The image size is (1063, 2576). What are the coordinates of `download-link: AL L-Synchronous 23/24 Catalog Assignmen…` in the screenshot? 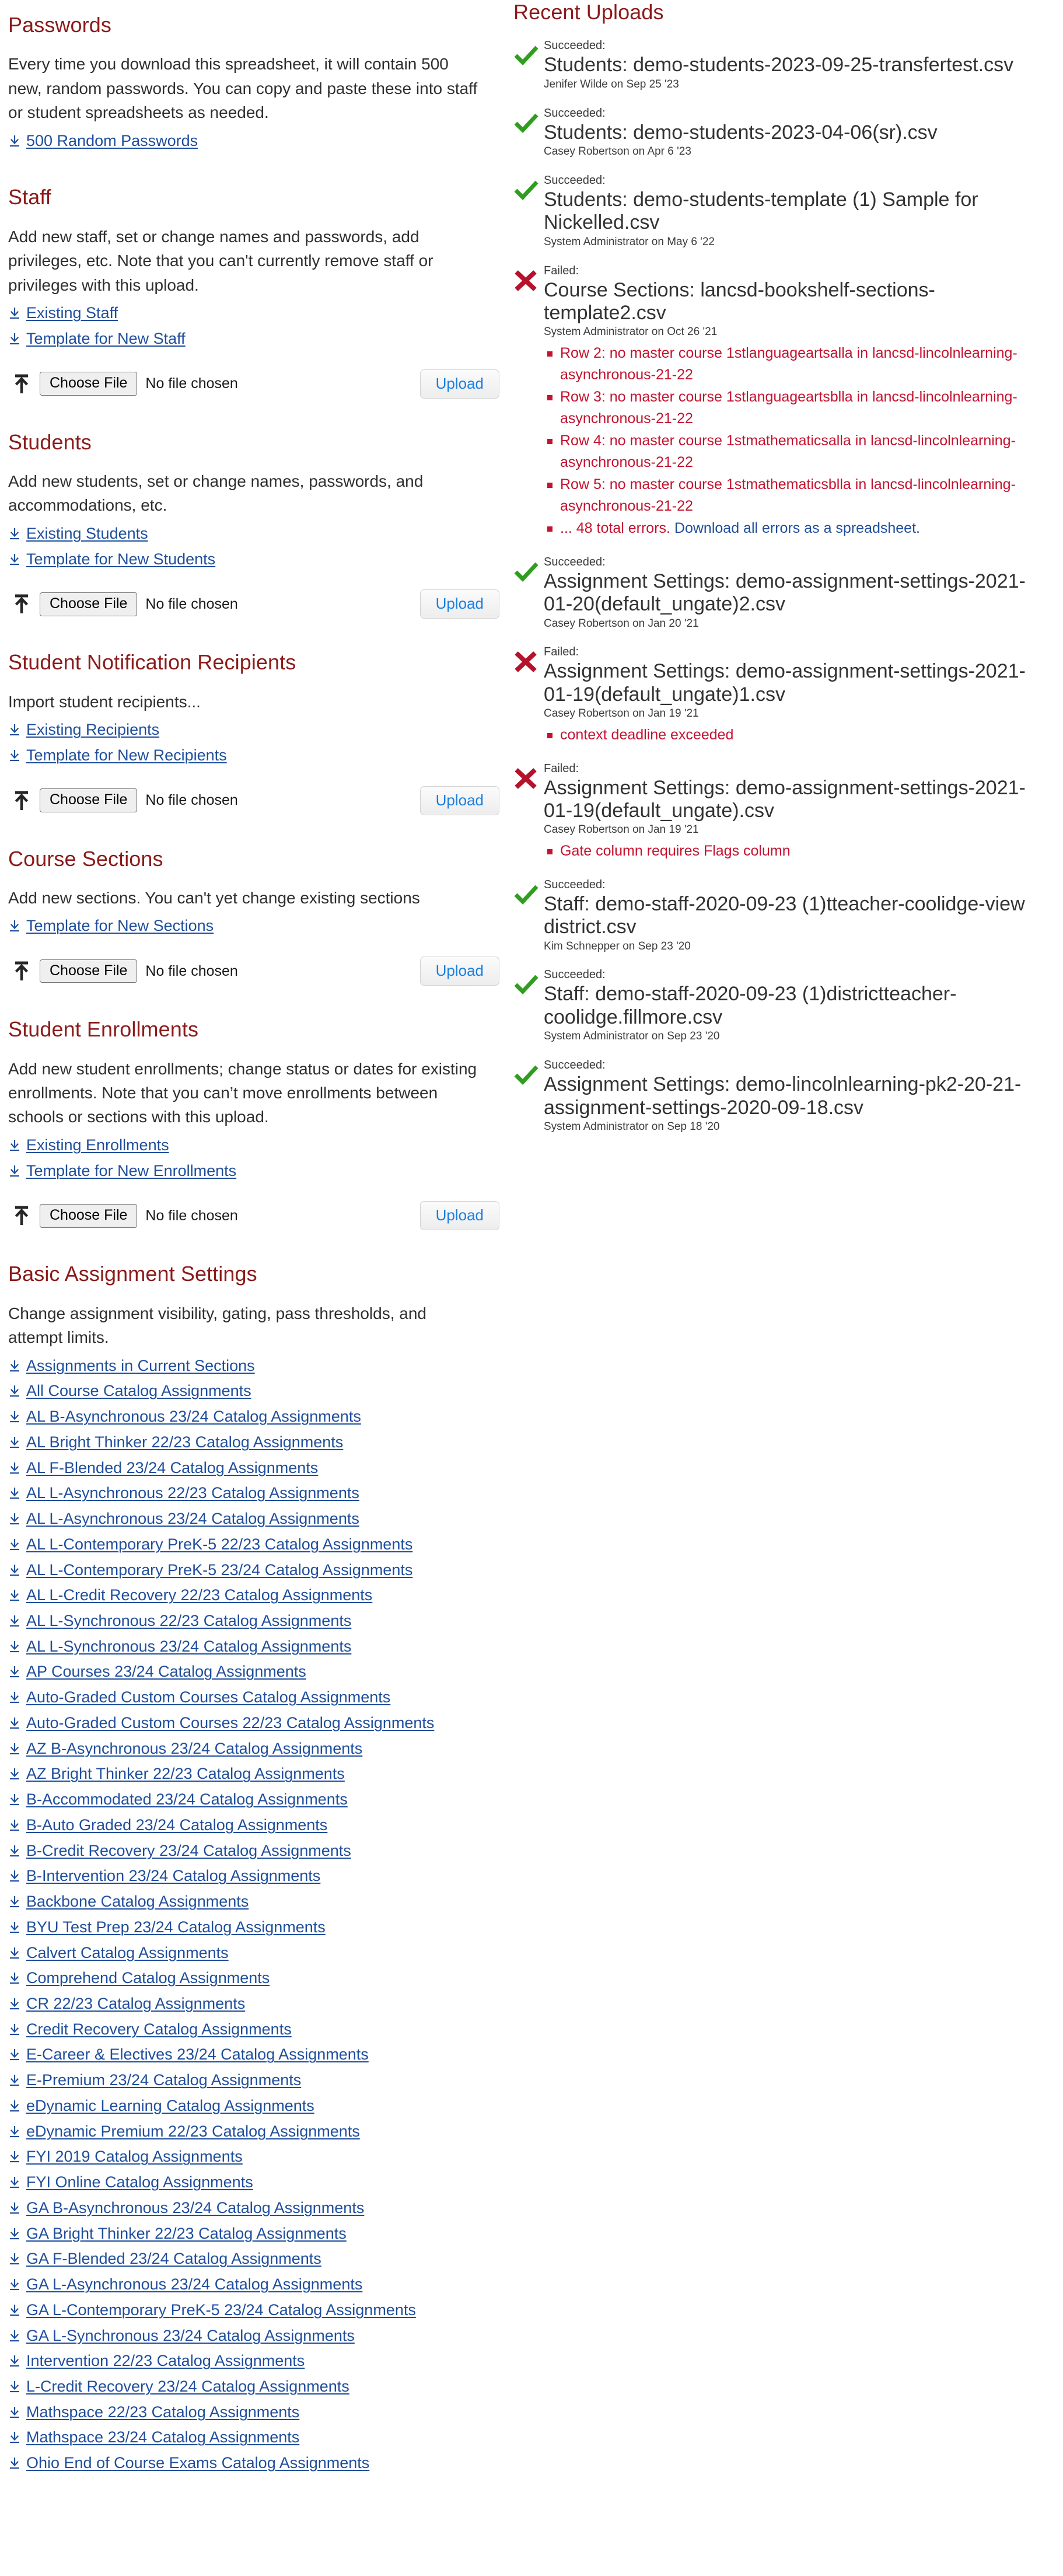 It's located at (180, 1646).